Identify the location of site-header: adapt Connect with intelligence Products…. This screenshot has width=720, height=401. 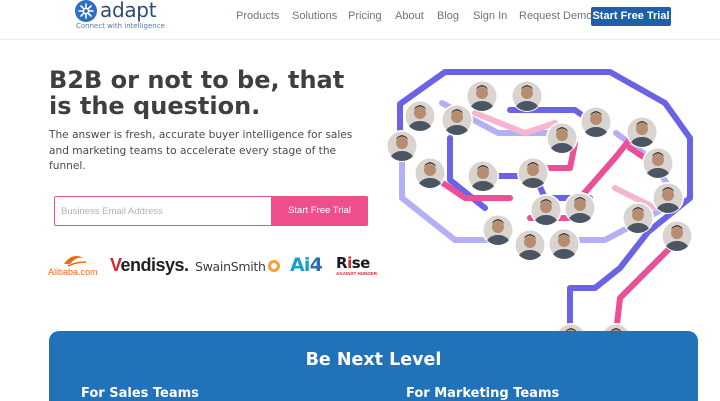
(360, 20).